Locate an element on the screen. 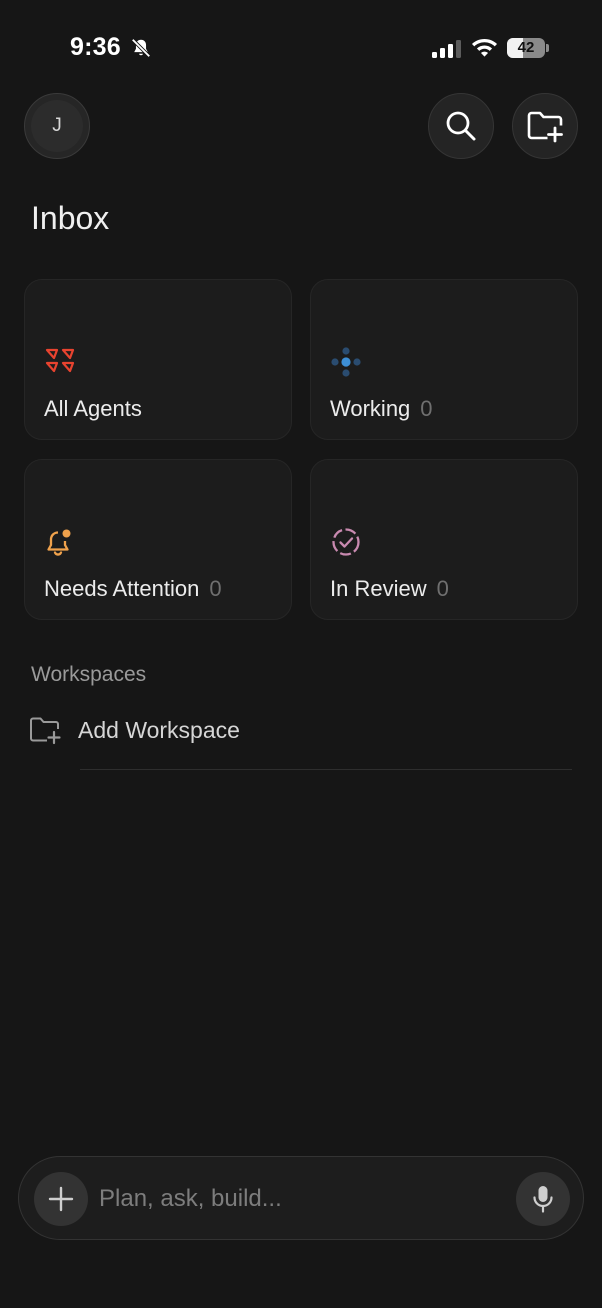 The width and height of the screenshot is (602, 1308). working-dots-icon is located at coordinates (346, 362).